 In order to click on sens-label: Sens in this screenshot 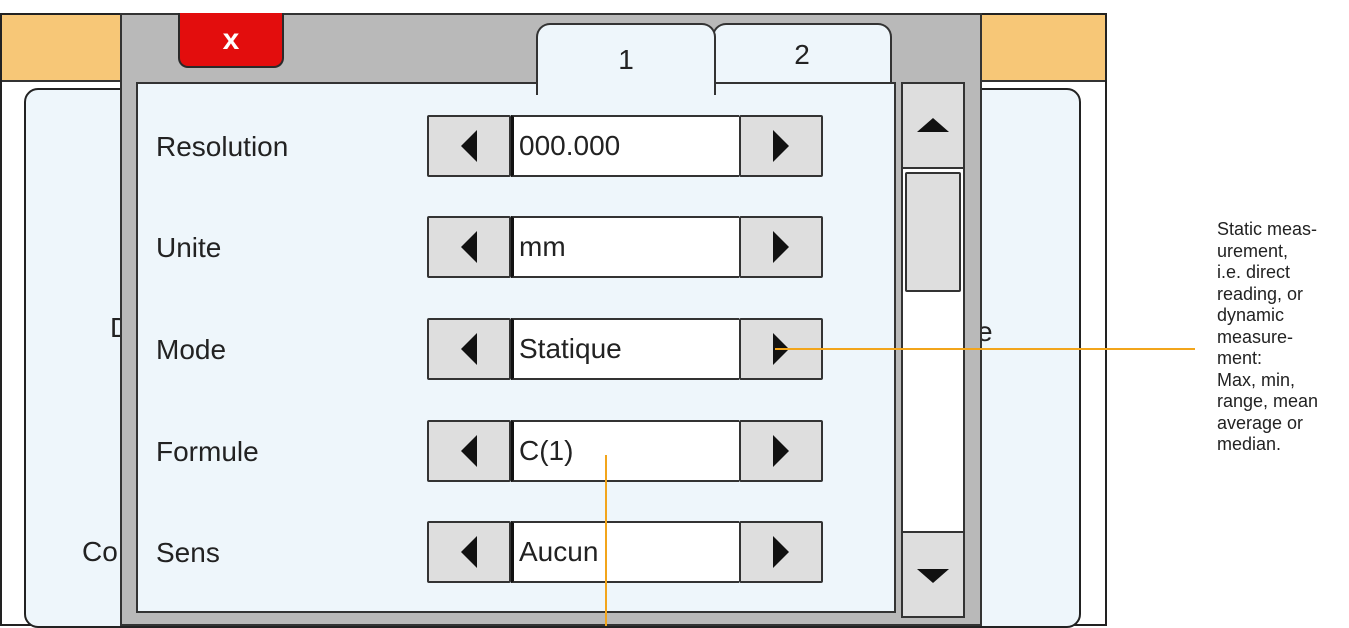, I will do `click(188, 552)`.